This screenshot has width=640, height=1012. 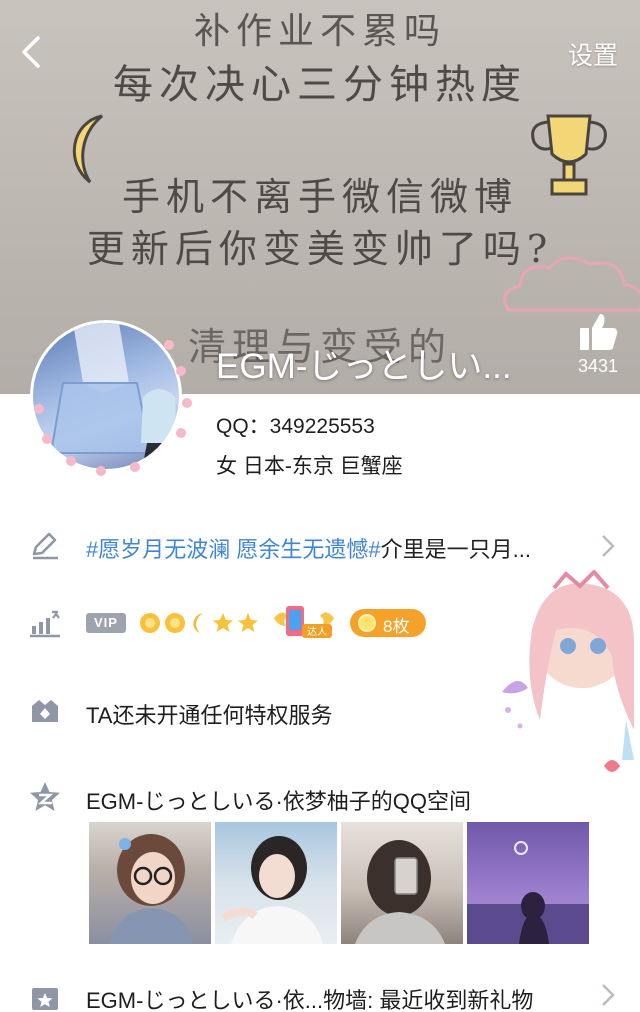 What do you see at coordinates (317, 632) in the screenshot?
I see `daren-label: 达人` at bounding box center [317, 632].